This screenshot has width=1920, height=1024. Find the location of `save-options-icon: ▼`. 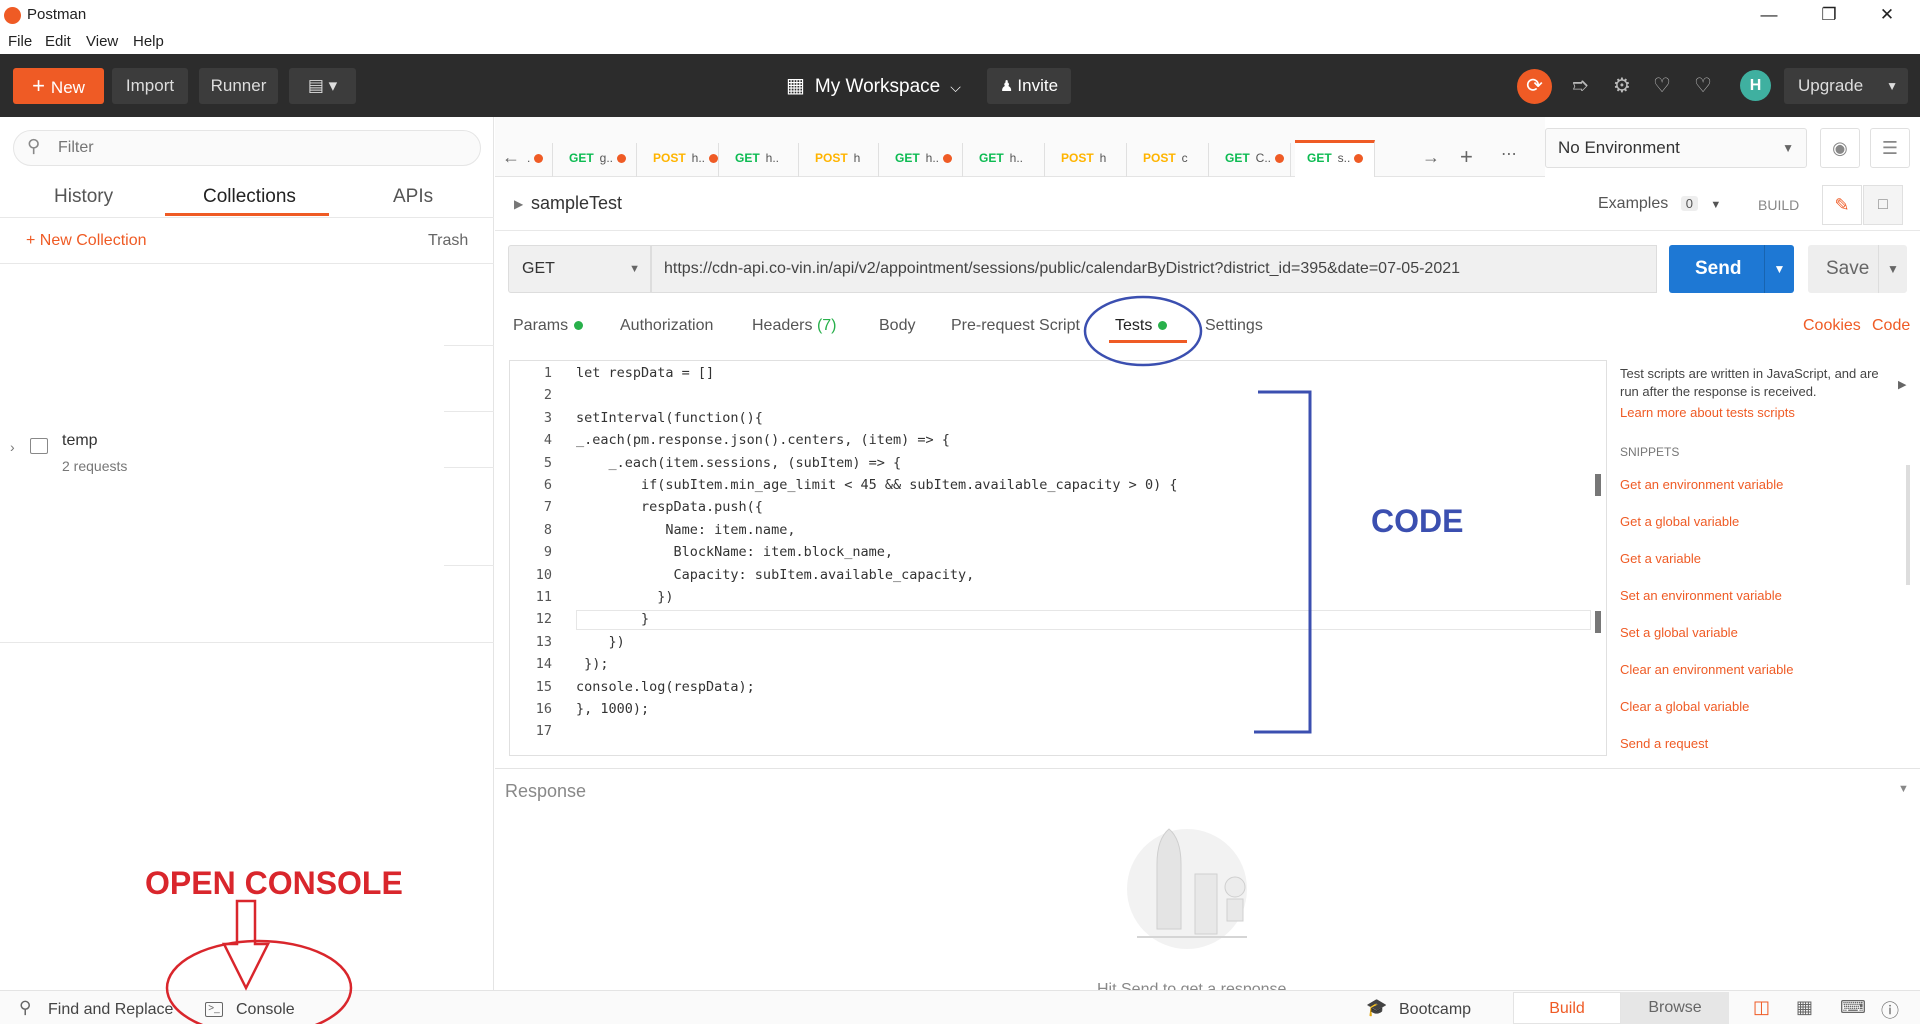

save-options-icon: ▼ is located at coordinates (1892, 269).